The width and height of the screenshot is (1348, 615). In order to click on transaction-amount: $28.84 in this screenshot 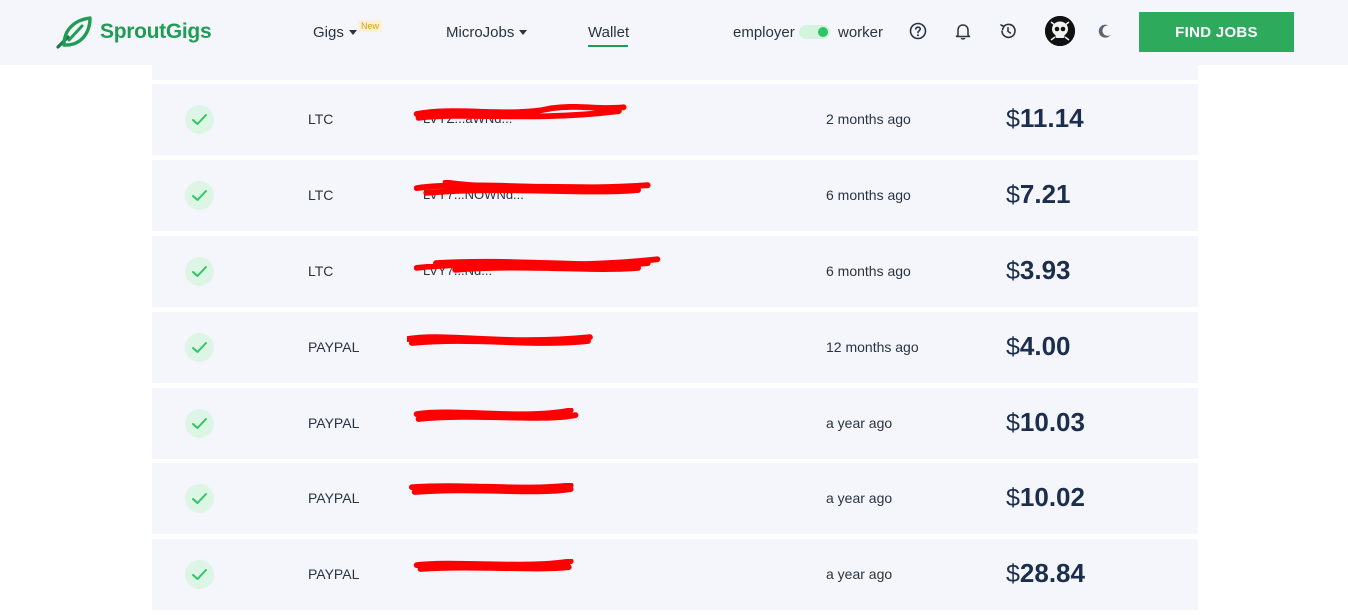, I will do `click(1045, 573)`.